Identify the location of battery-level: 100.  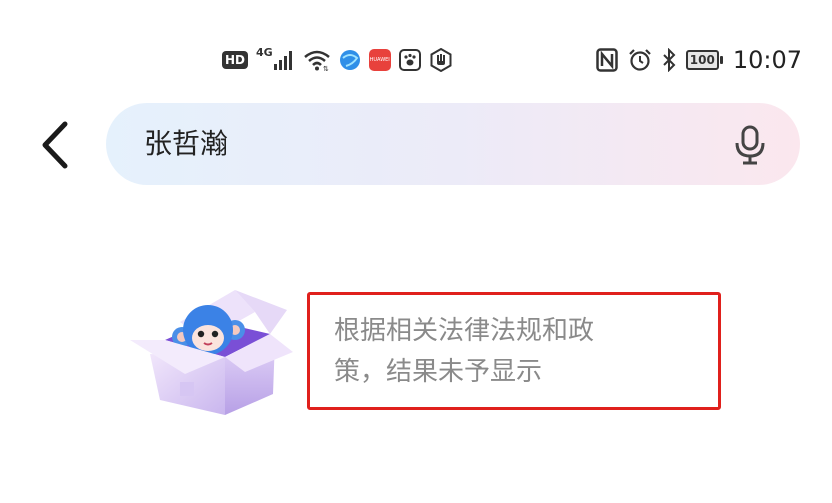
(702, 60).